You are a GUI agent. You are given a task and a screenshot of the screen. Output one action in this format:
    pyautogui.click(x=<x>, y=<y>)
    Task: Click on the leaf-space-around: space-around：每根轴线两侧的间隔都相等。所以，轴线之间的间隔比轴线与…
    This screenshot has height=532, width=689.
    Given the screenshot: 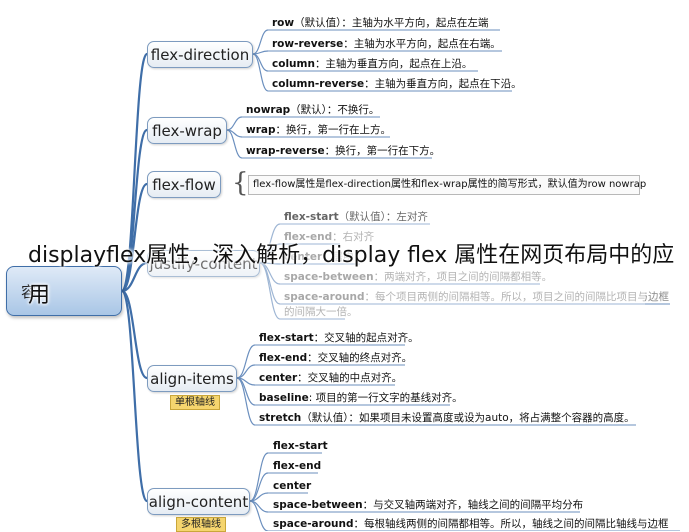 What is the action you would take?
    pyautogui.click(x=471, y=524)
    